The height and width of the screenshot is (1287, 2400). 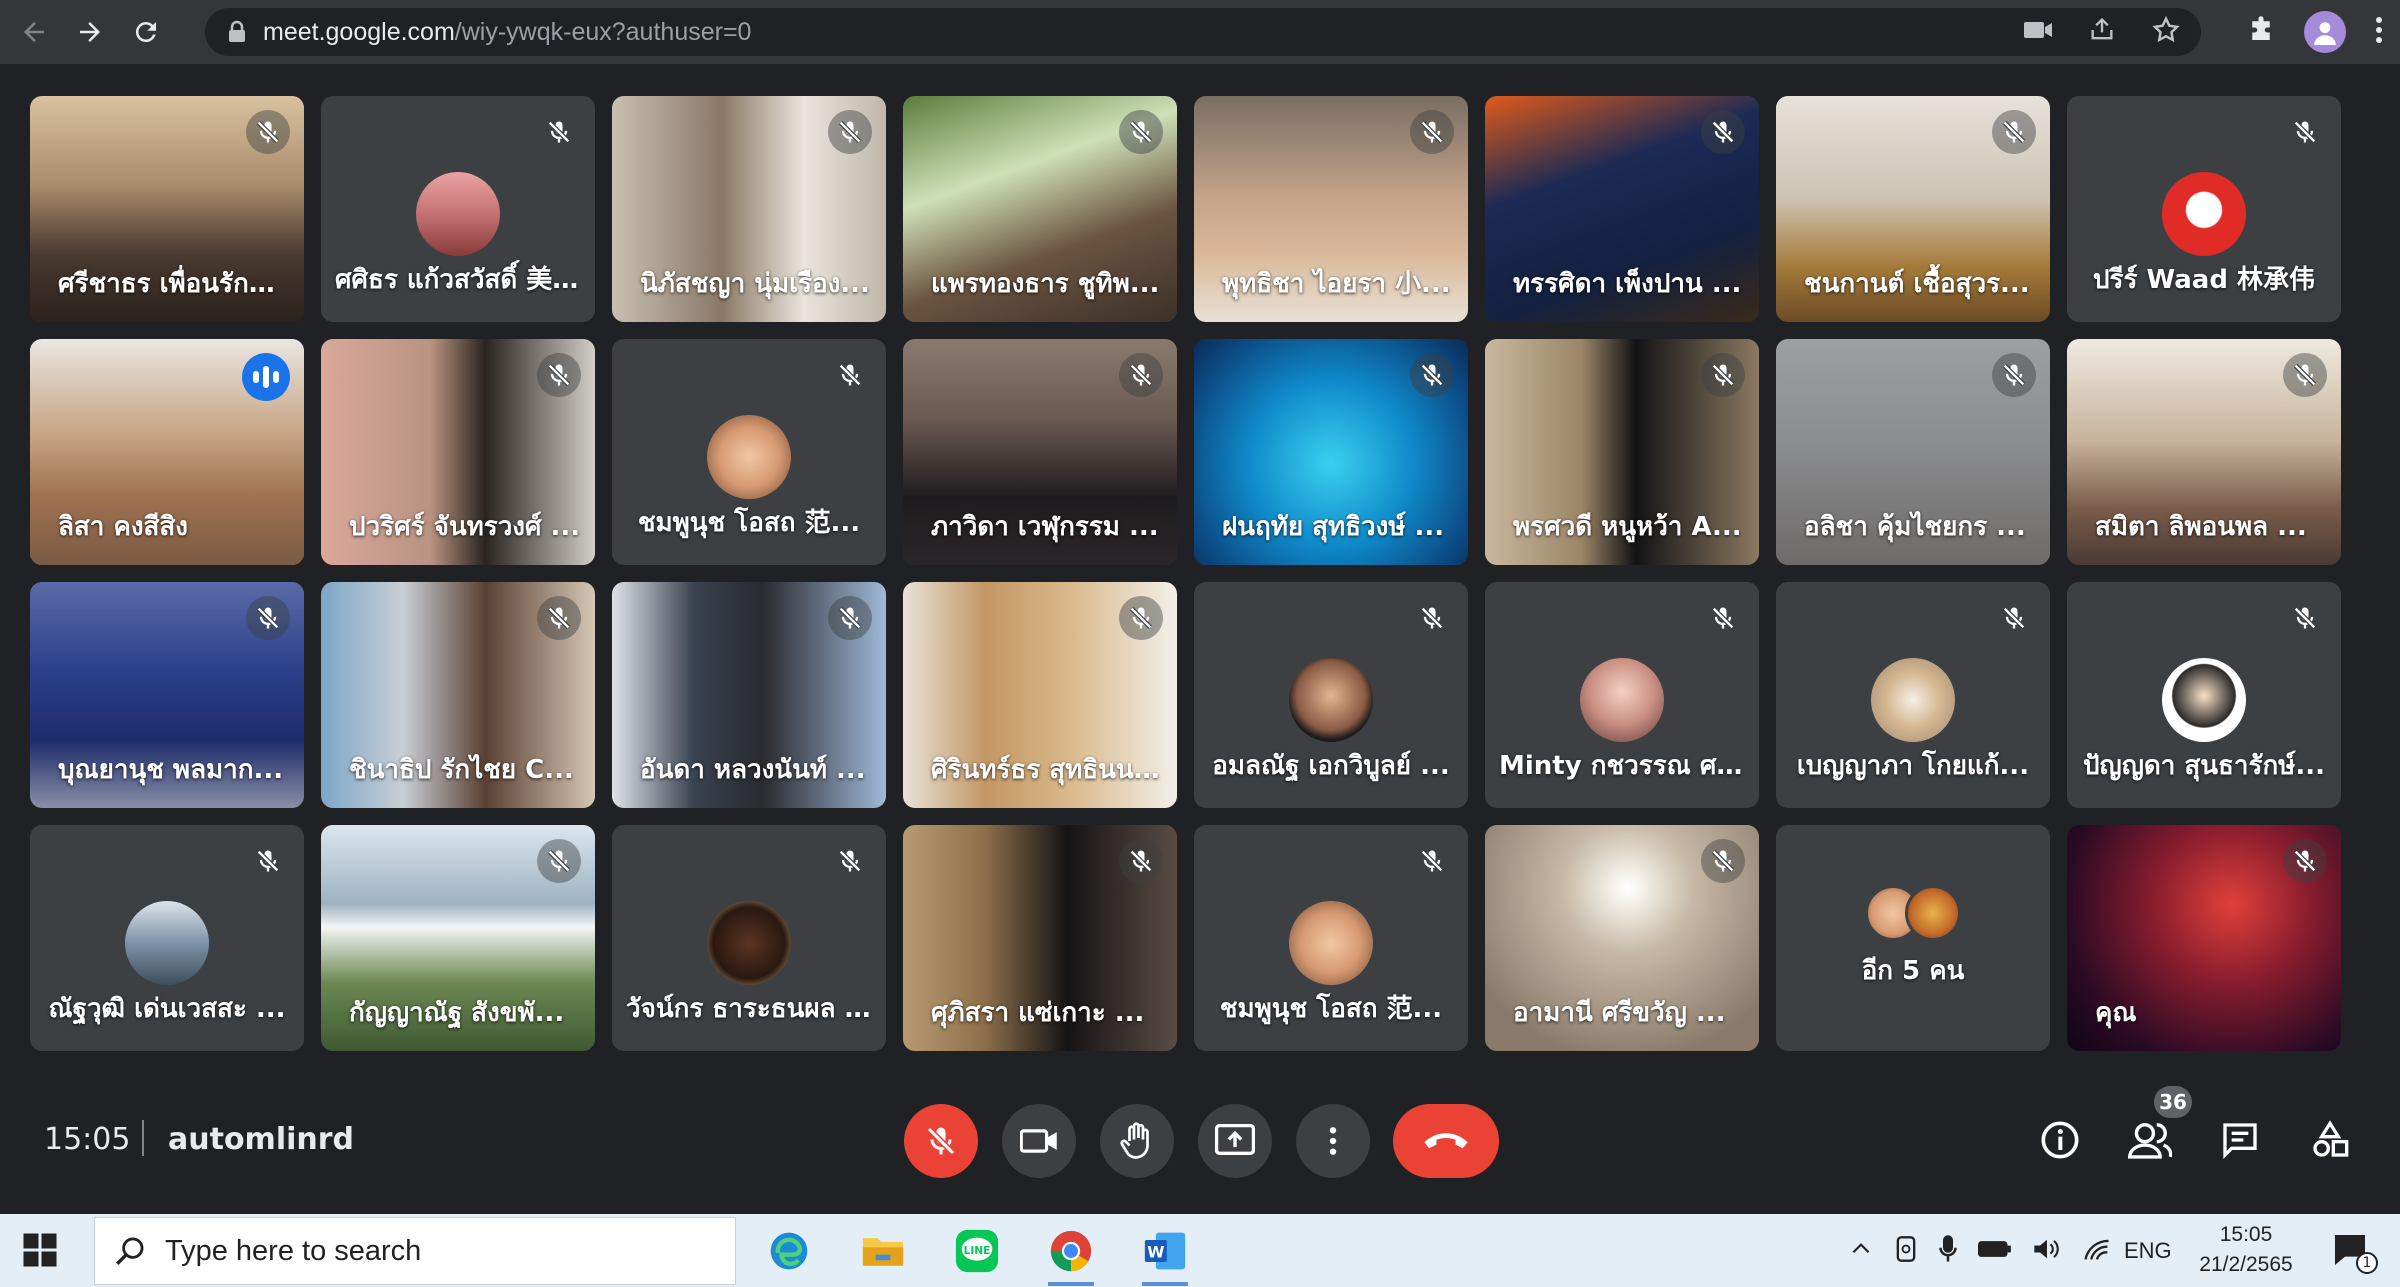 What do you see at coordinates (359, 31) in the screenshot?
I see `url-host: meet.google.com` at bounding box center [359, 31].